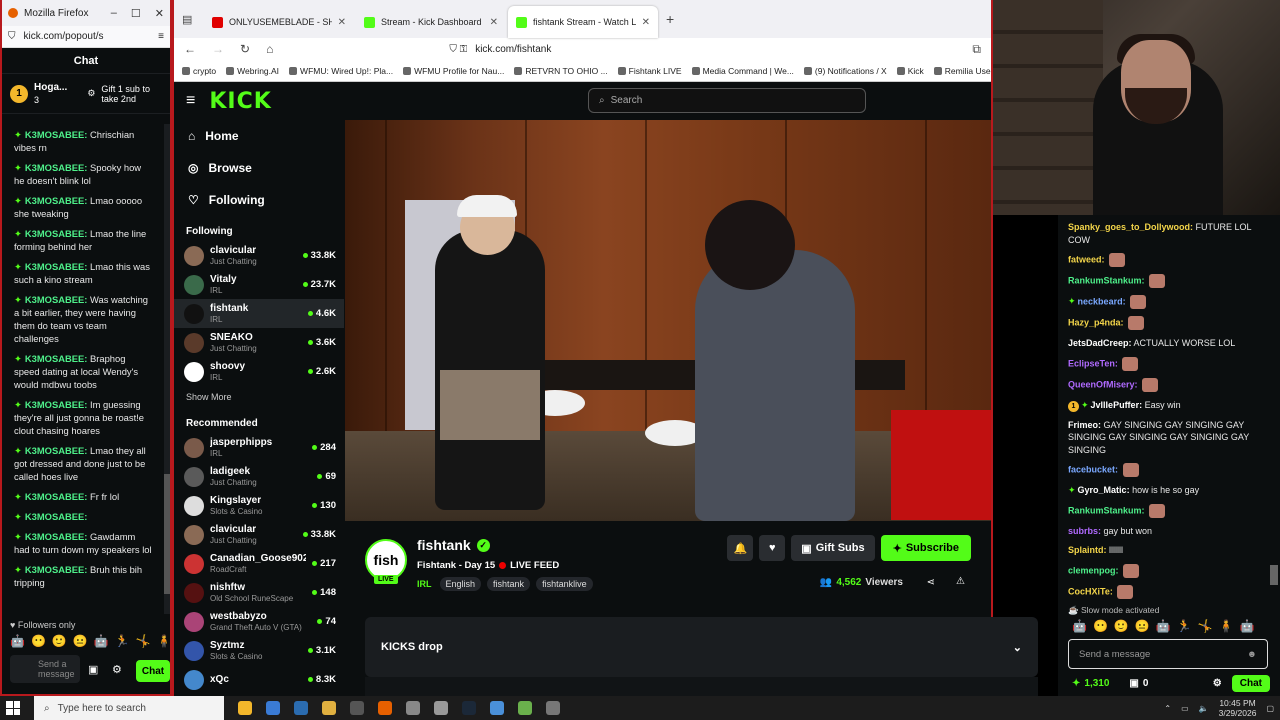 Image resolution: width=1280 pixels, height=720 pixels. I want to click on chat-username: clemenpog:, so click(1093, 570).